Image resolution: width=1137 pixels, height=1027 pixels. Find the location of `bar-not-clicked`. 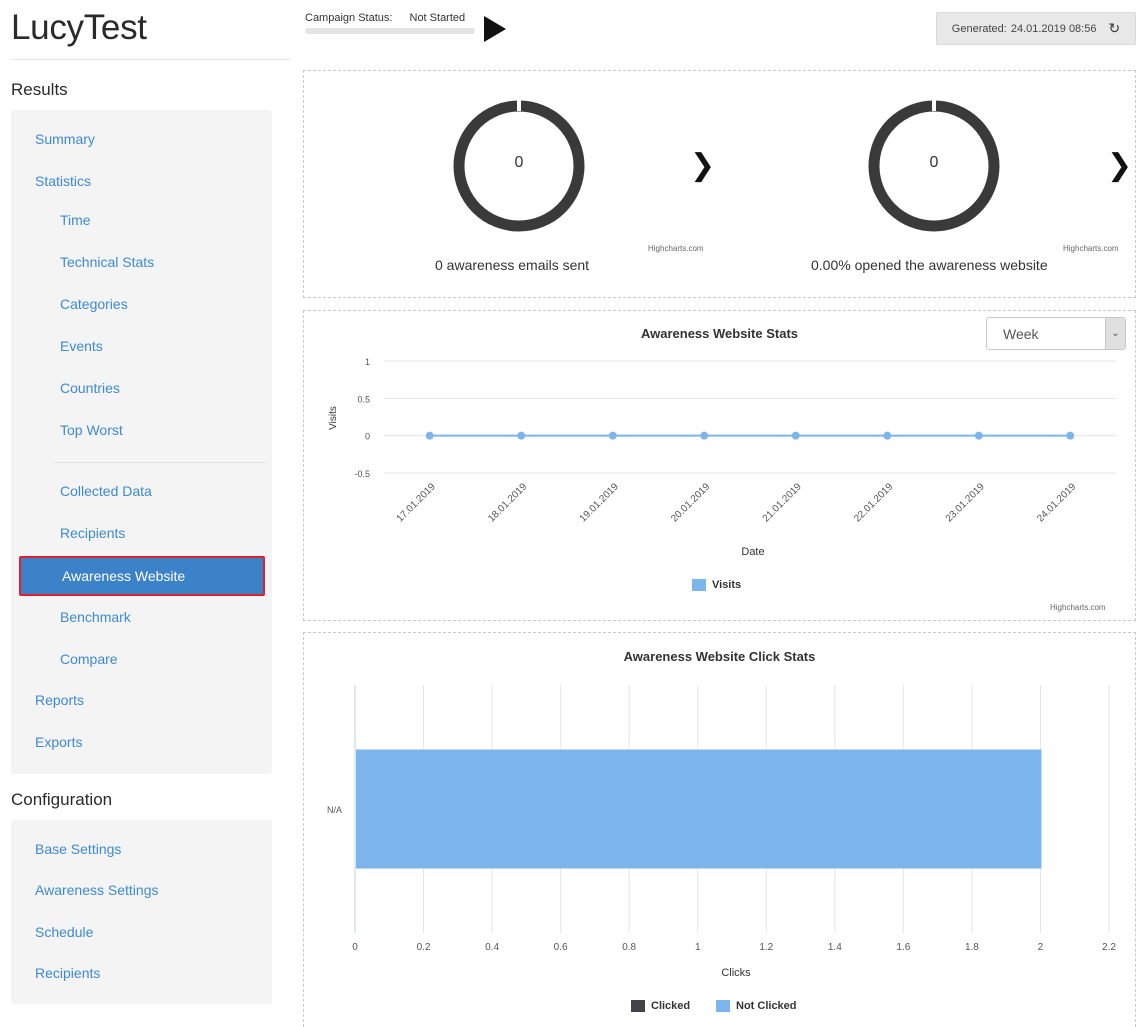

bar-not-clicked is located at coordinates (699, 809).